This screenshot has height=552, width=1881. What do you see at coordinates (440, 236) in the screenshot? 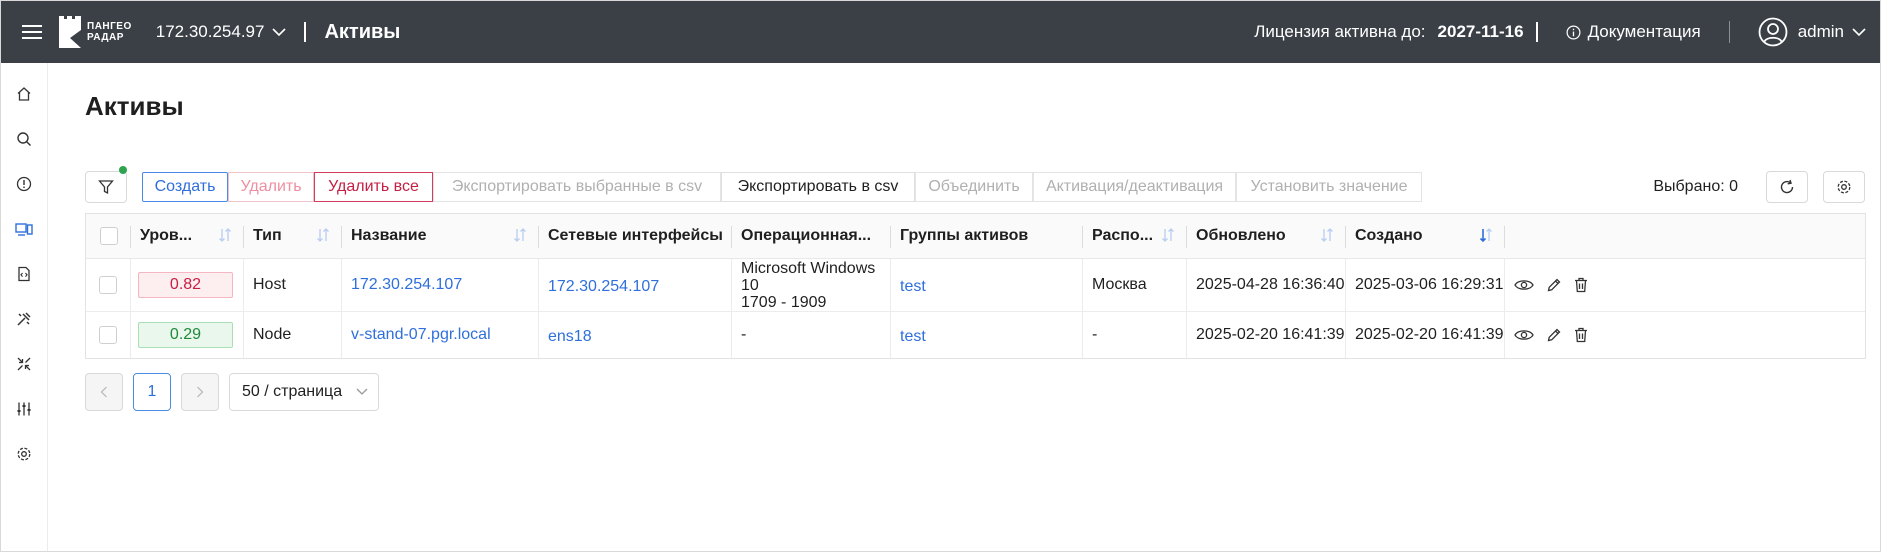
I see `col-name: Название` at bounding box center [440, 236].